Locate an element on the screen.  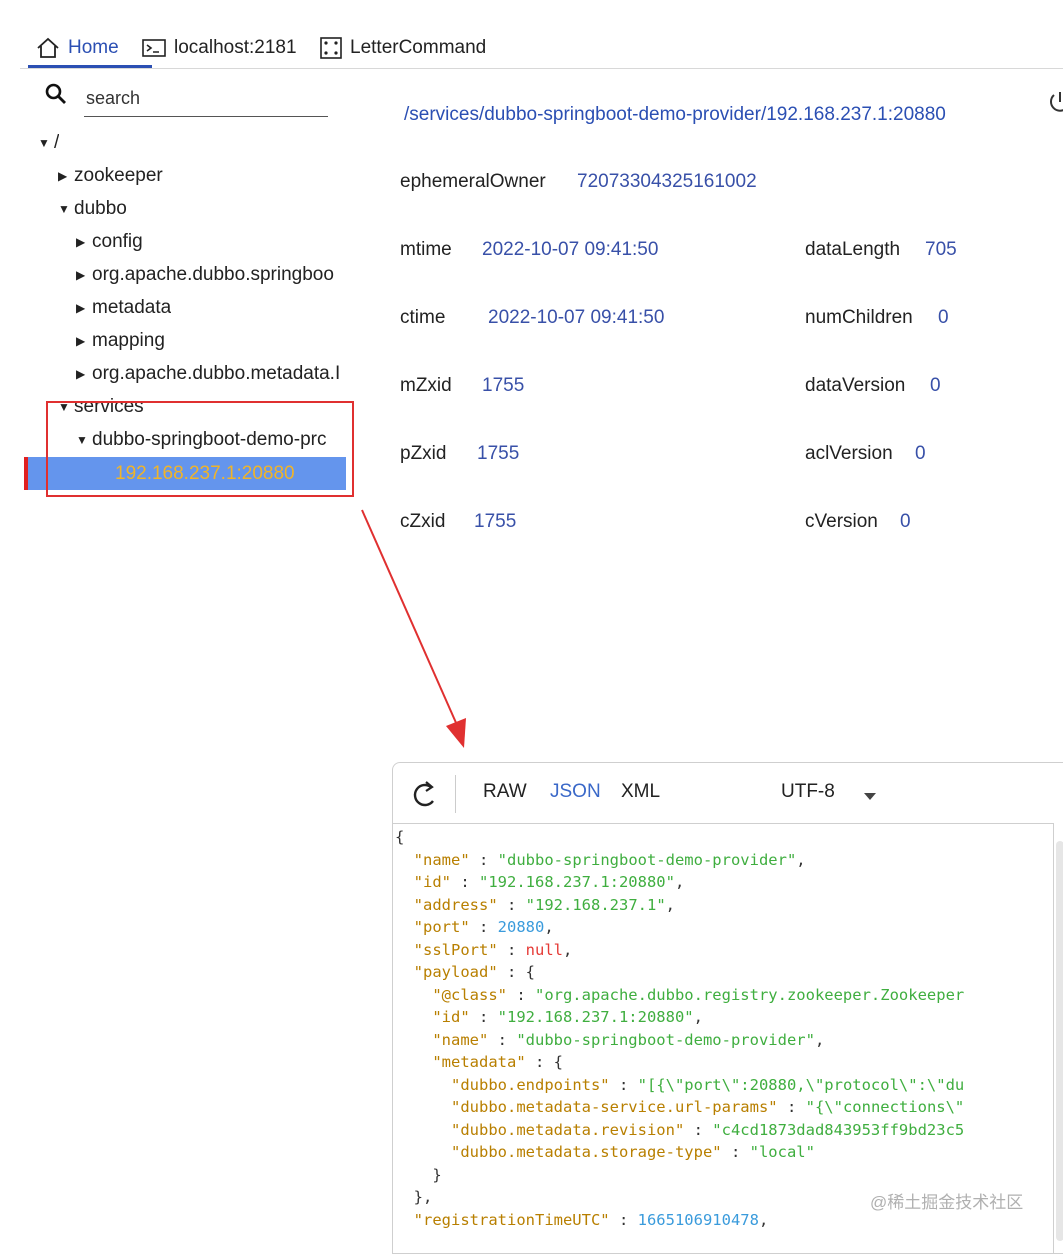
home-icon is located at coordinates (48, 48).